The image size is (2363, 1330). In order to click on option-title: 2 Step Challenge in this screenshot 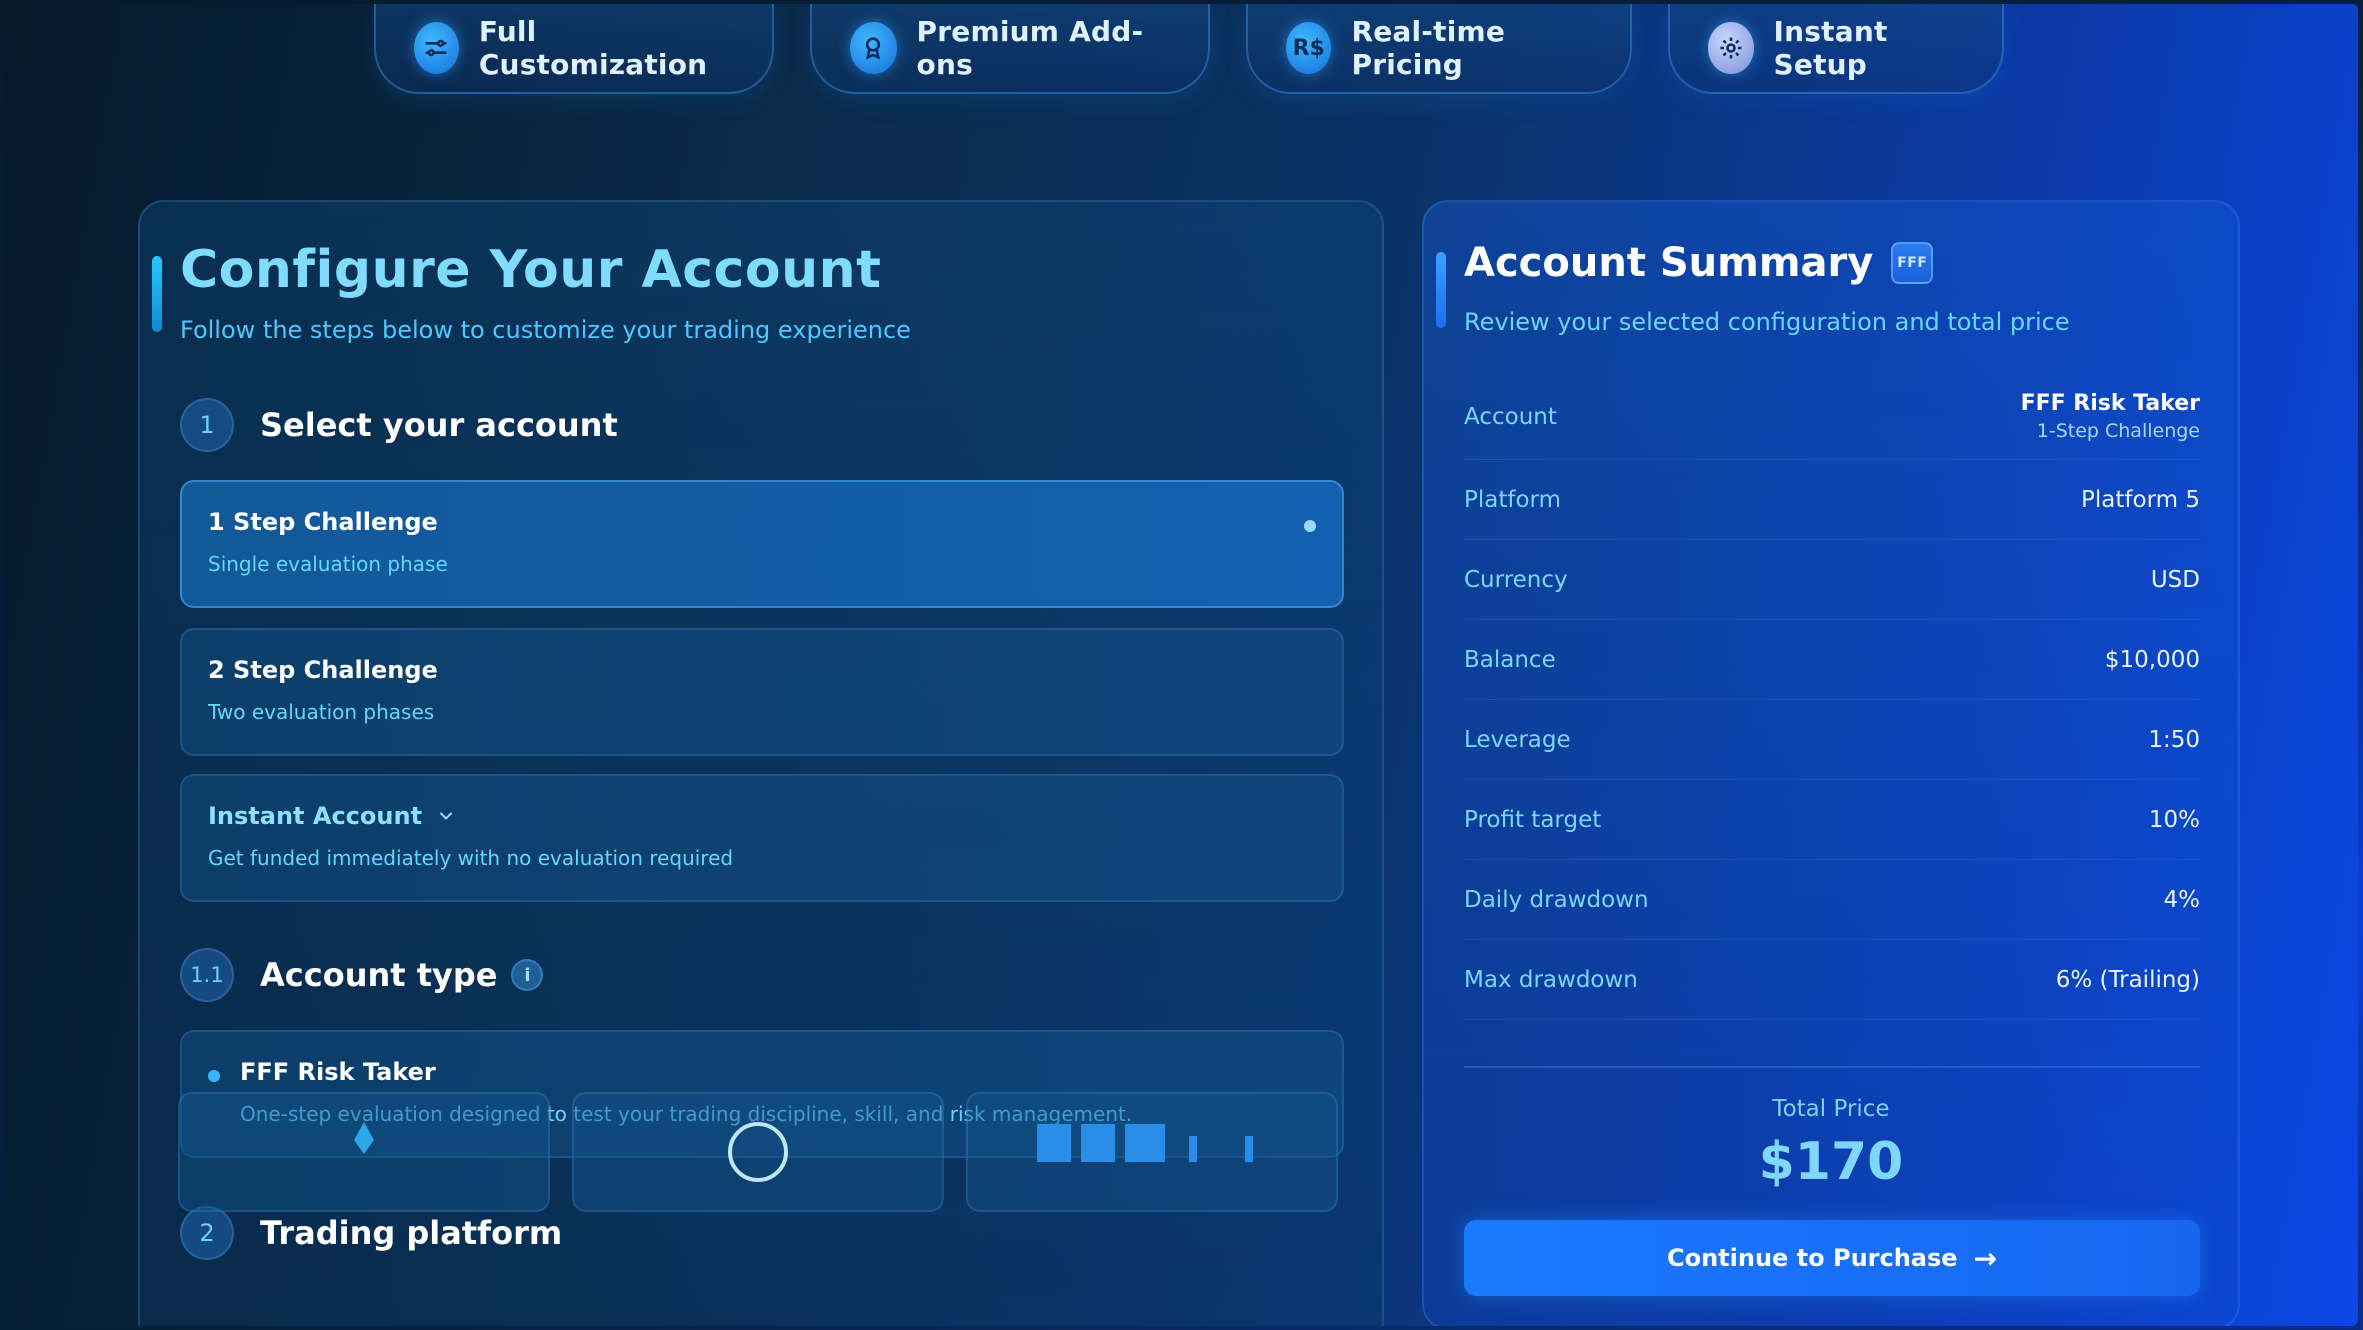, I will do `click(323, 670)`.